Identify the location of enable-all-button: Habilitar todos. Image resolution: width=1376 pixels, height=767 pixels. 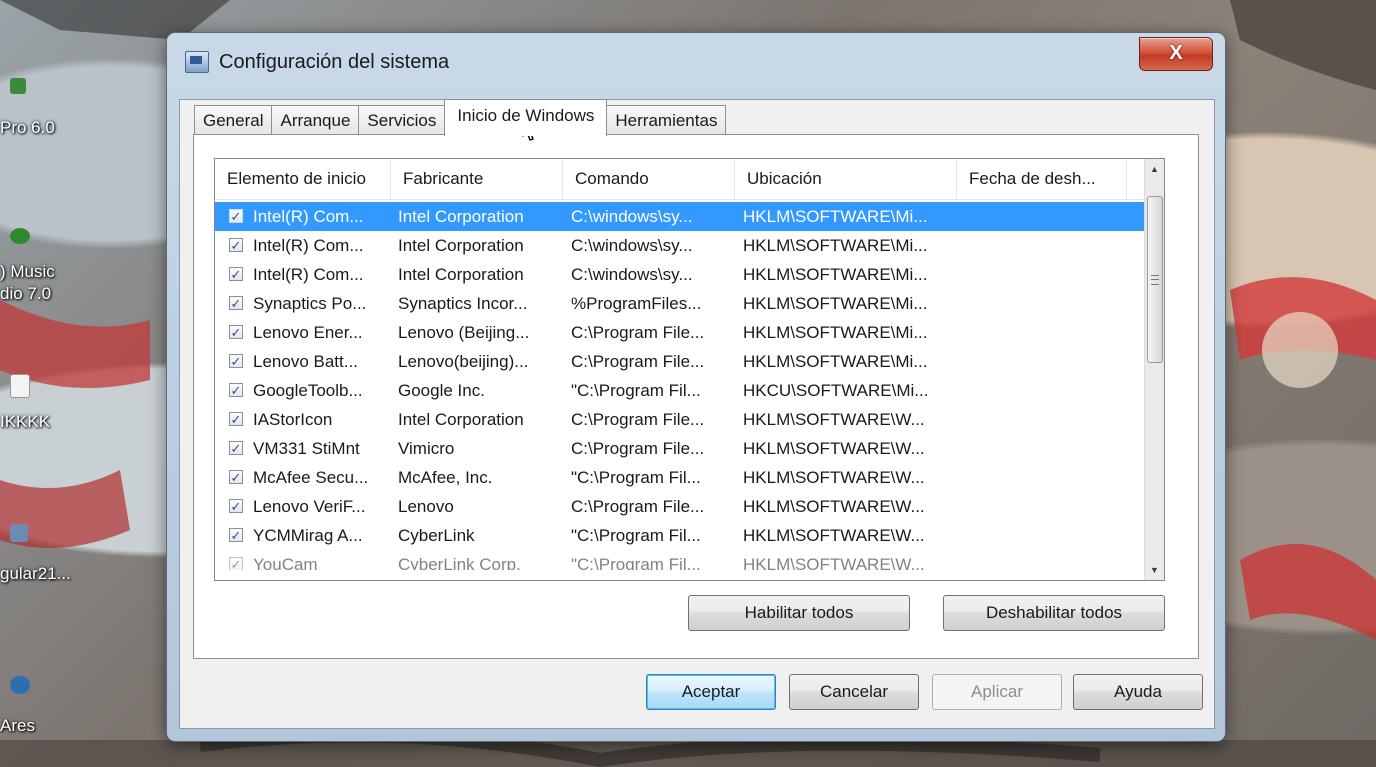
(799, 613).